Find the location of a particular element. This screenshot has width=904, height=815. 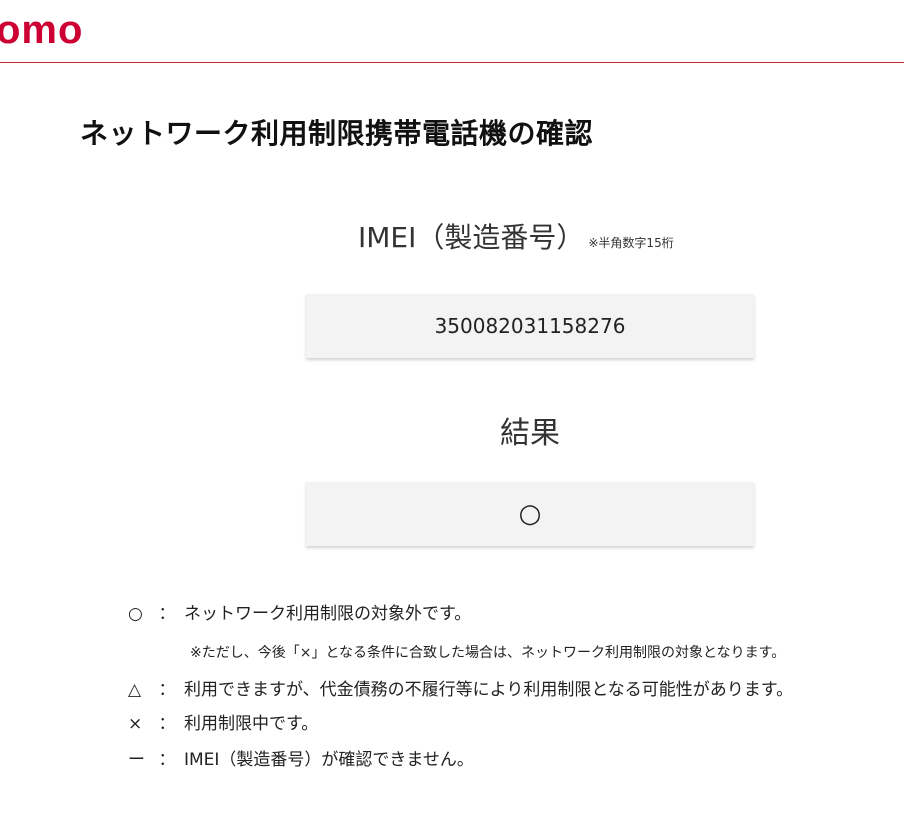

legend-symbol: ○ is located at coordinates (135, 614).